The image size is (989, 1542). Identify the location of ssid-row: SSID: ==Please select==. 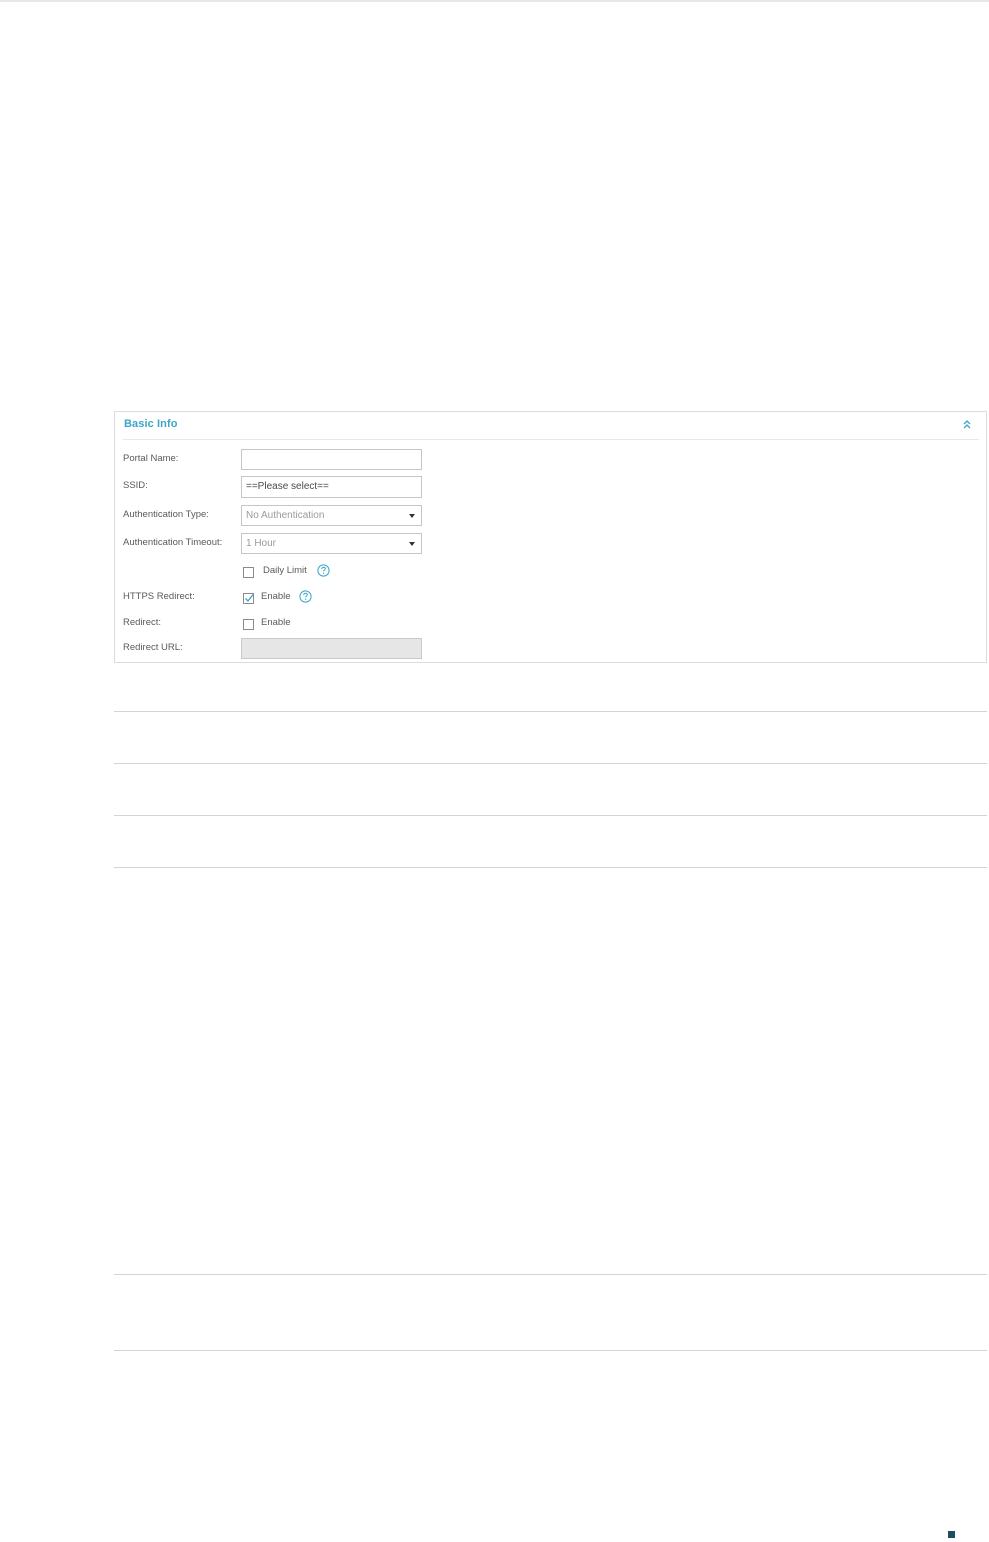
(550, 487).